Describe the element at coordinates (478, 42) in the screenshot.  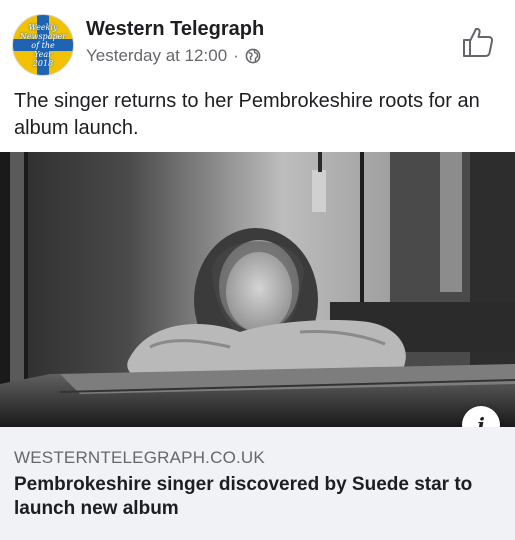
I see `thumbs-up-icon` at that location.